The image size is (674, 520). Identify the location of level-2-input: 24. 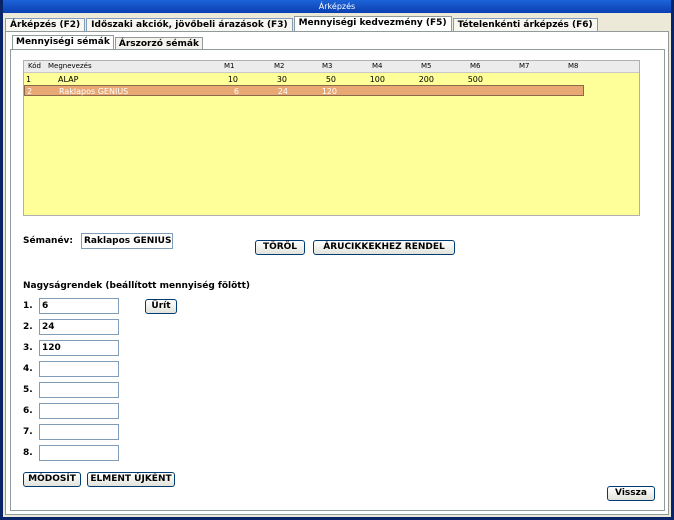
(79, 327).